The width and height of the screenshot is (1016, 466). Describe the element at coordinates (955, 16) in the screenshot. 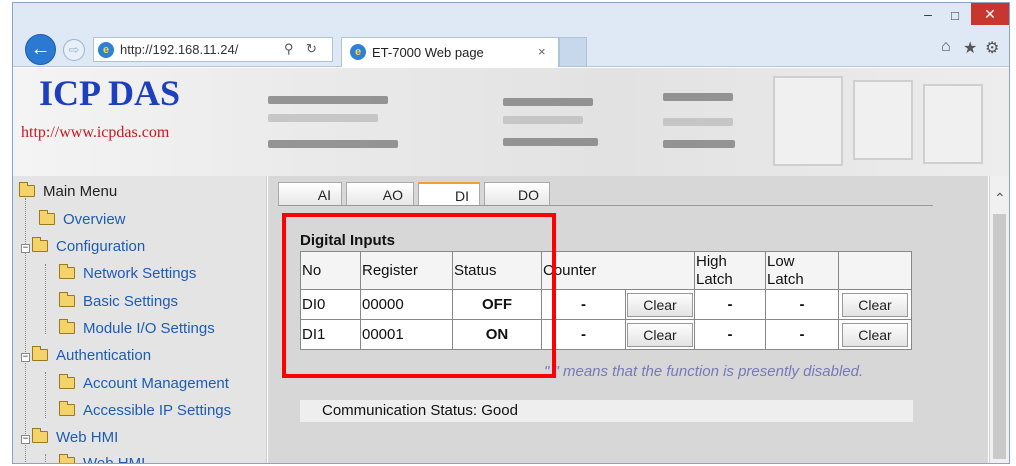

I see `maximize-button: □` at that location.